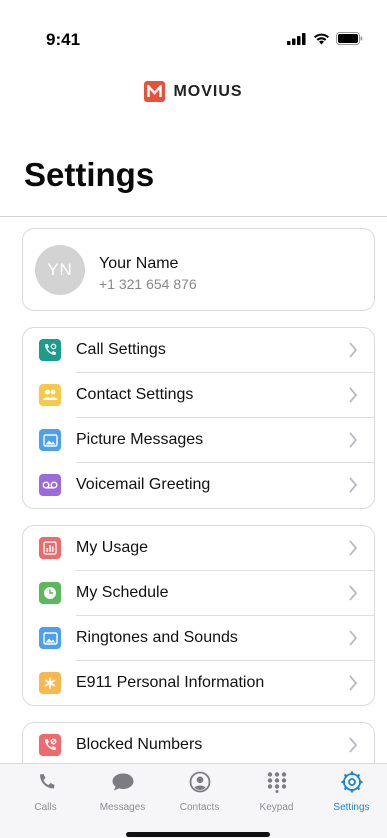 Image resolution: width=387 pixels, height=838 pixels. Describe the element at coordinates (350, 795) in the screenshot. I see `tab-settings: Settings` at that location.